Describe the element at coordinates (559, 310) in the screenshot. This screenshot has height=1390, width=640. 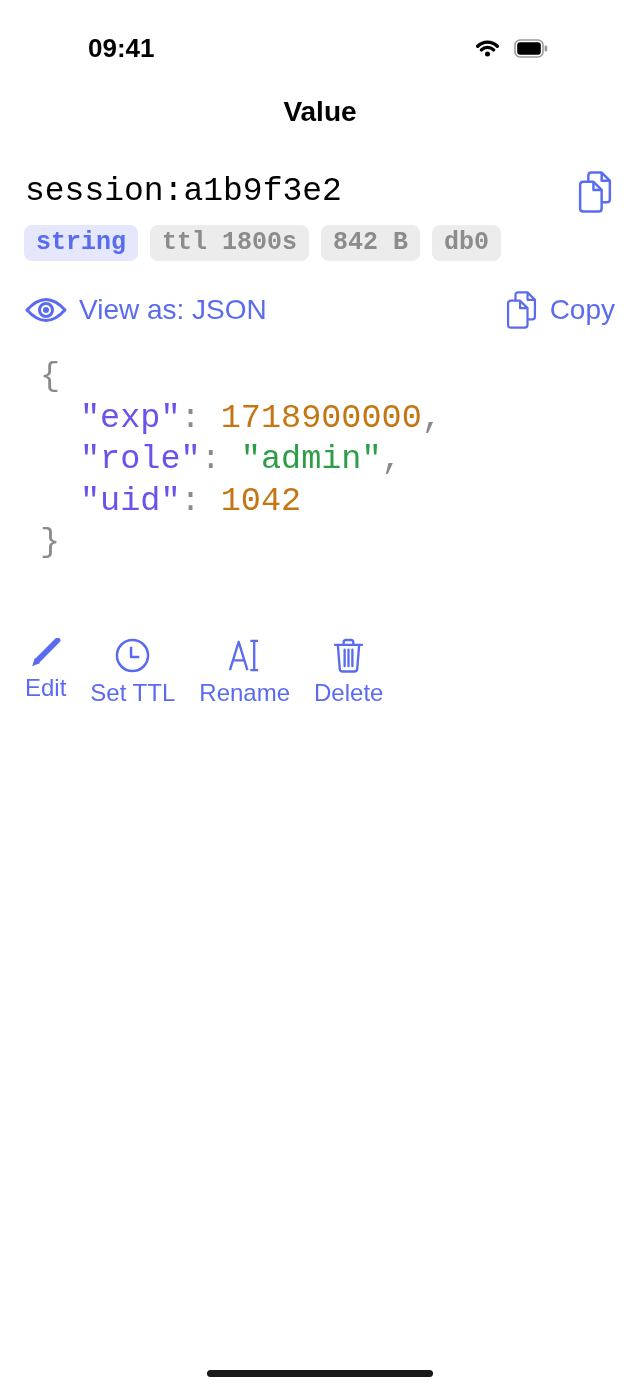
I see `copy-button: Copy` at that location.